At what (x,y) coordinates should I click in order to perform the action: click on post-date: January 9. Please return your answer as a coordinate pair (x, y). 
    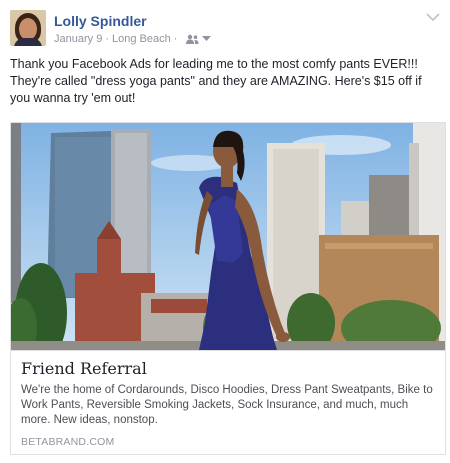
    Looking at the image, I should click on (78, 39).